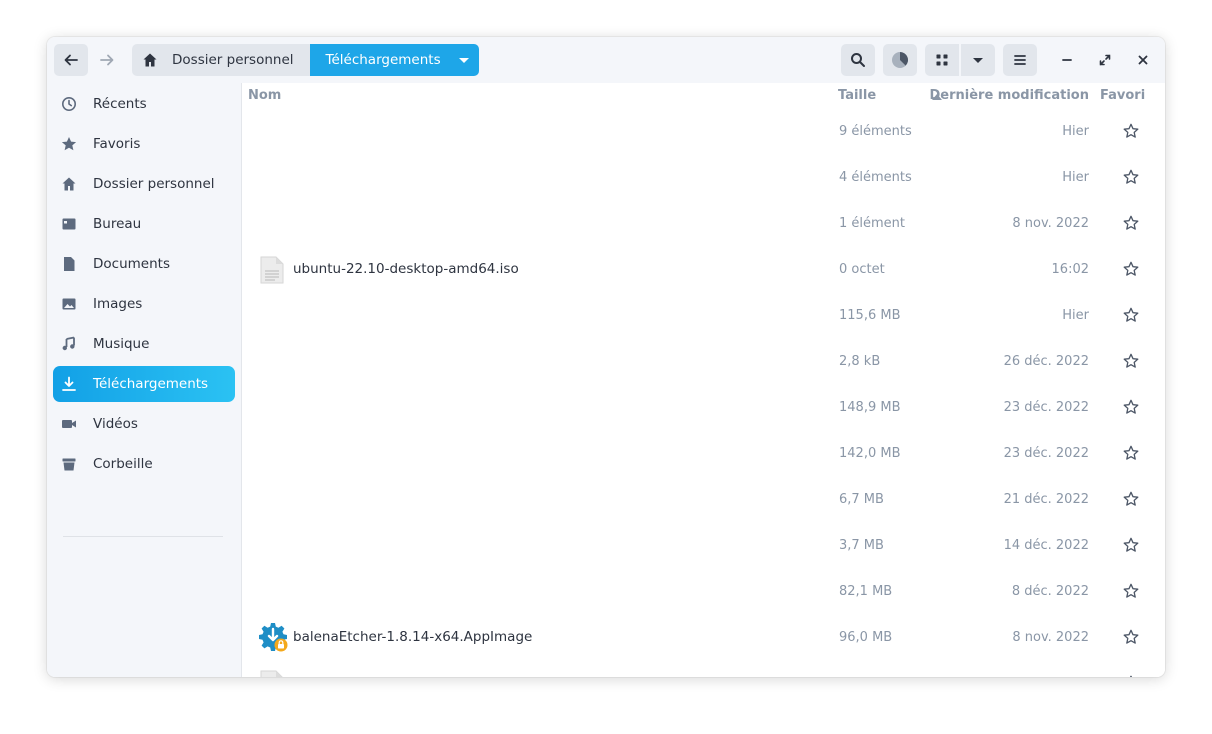 Image resolution: width=1212 pixels, height=734 pixels. Describe the element at coordinates (875, 131) in the screenshot. I see `file-size: 9 éléments` at that location.